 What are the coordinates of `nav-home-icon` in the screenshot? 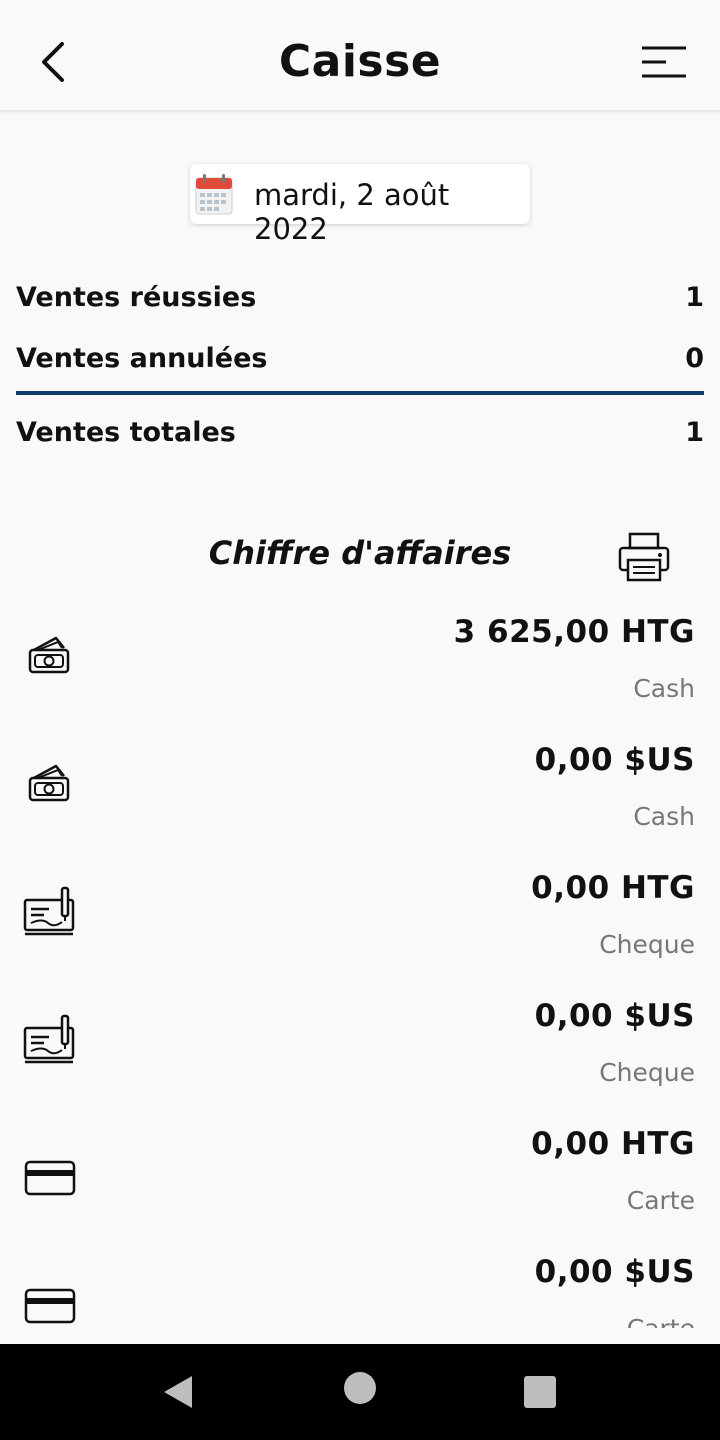 It's located at (360, 1388).